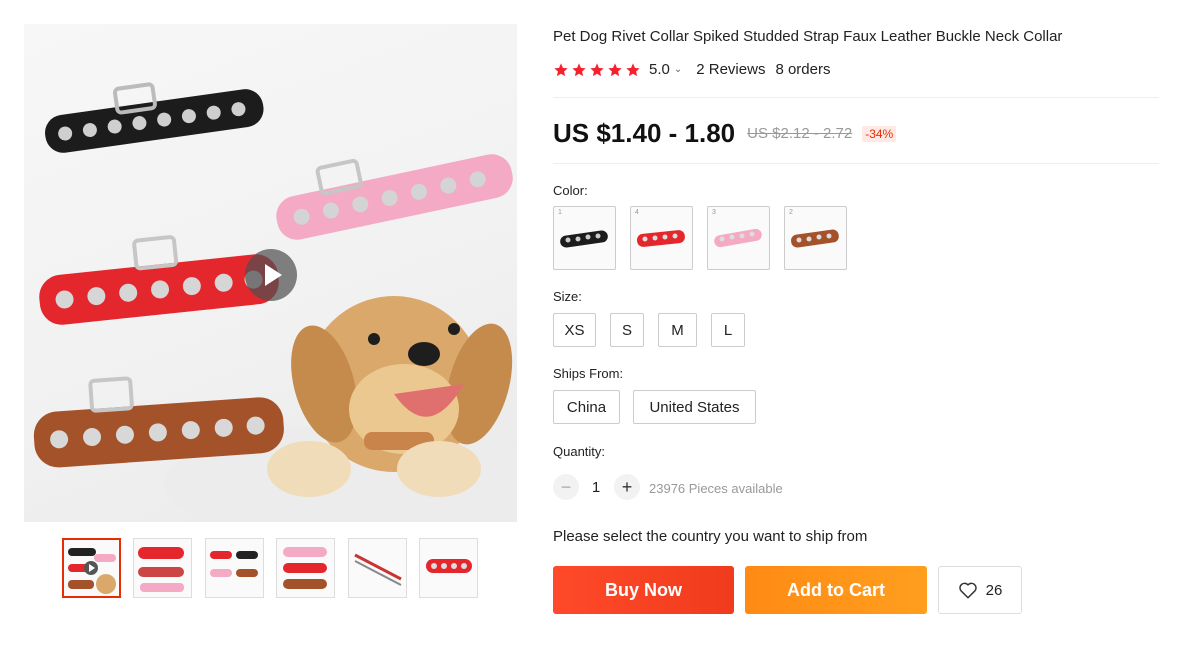  Describe the element at coordinates (627, 487) in the screenshot. I see `quantity-increase-button: +` at that location.